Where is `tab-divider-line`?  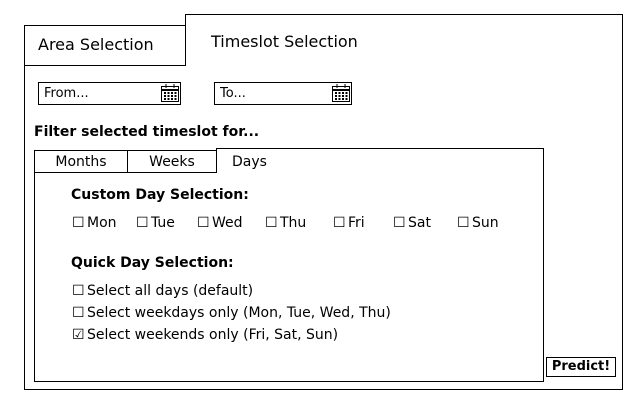
tab-divider-line is located at coordinates (105, 65).